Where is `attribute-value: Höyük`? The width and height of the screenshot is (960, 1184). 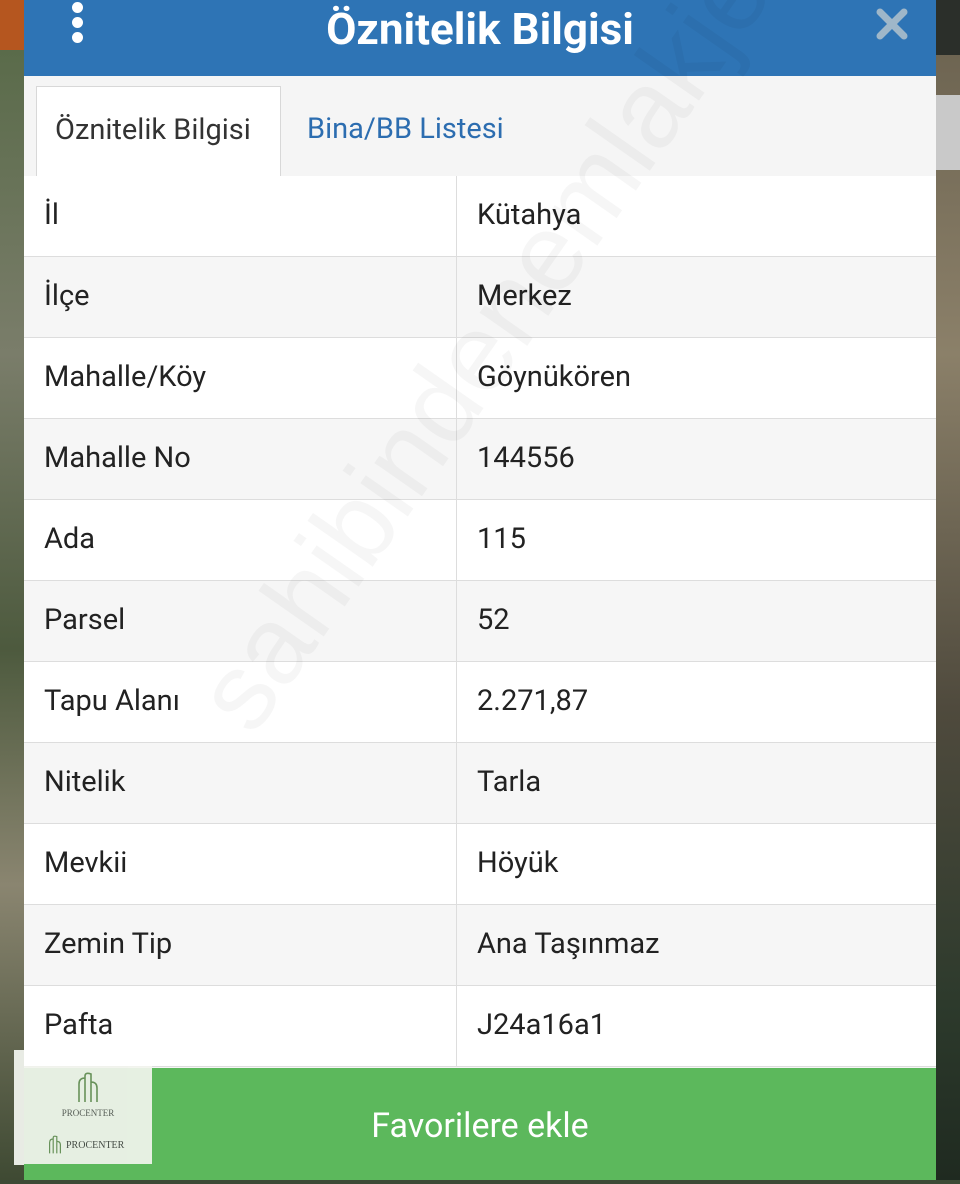
attribute-value: Höyük is located at coordinates (518, 863).